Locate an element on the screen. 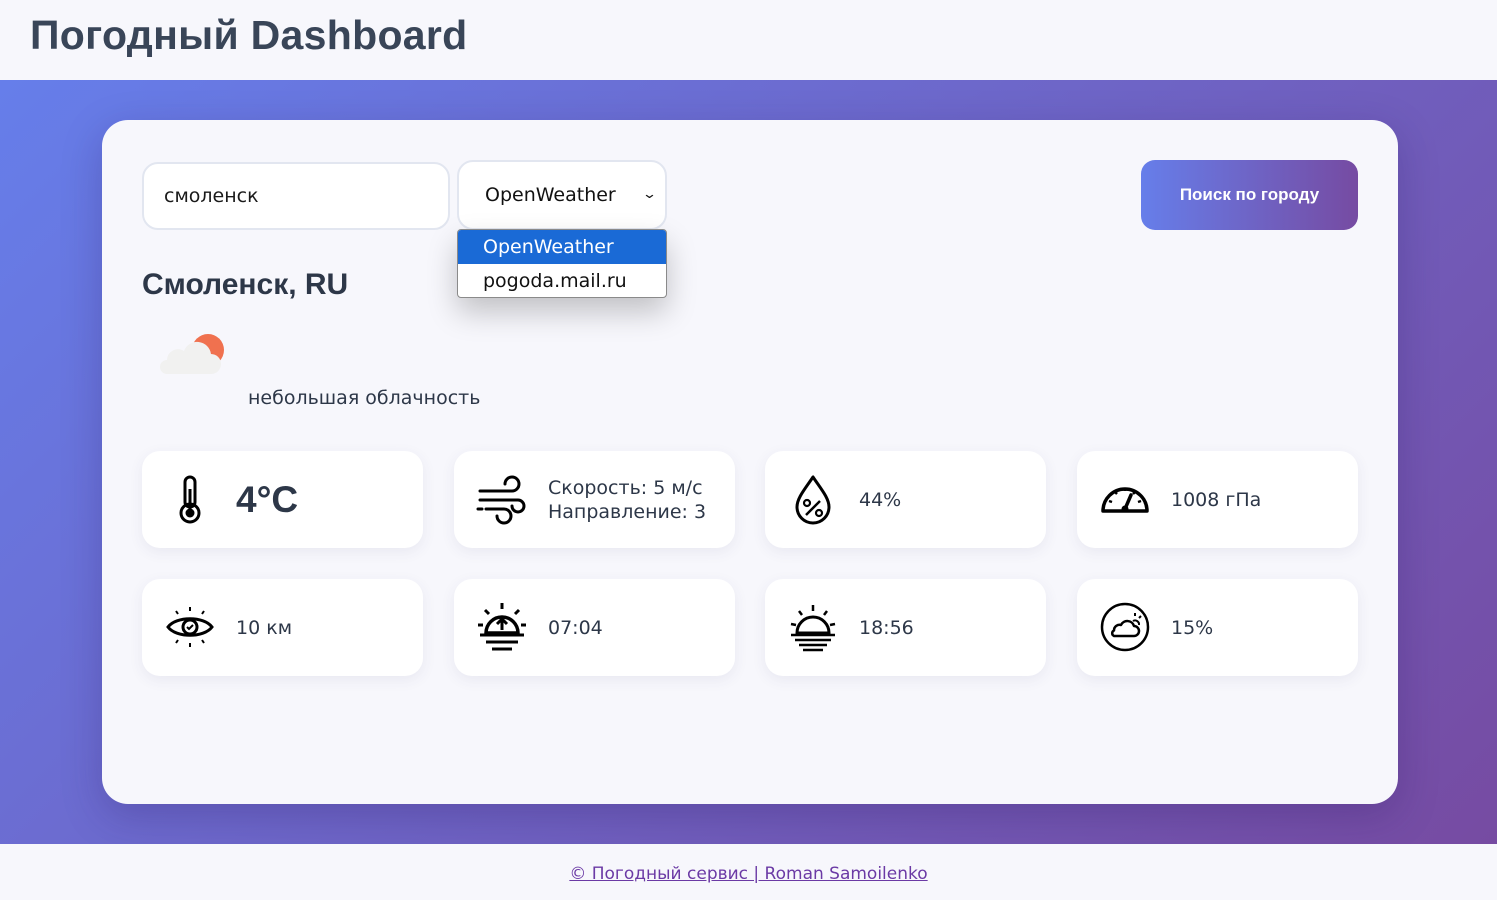 The image size is (1497, 900). app-header: Погодный Dashboard is located at coordinates (748, 40).